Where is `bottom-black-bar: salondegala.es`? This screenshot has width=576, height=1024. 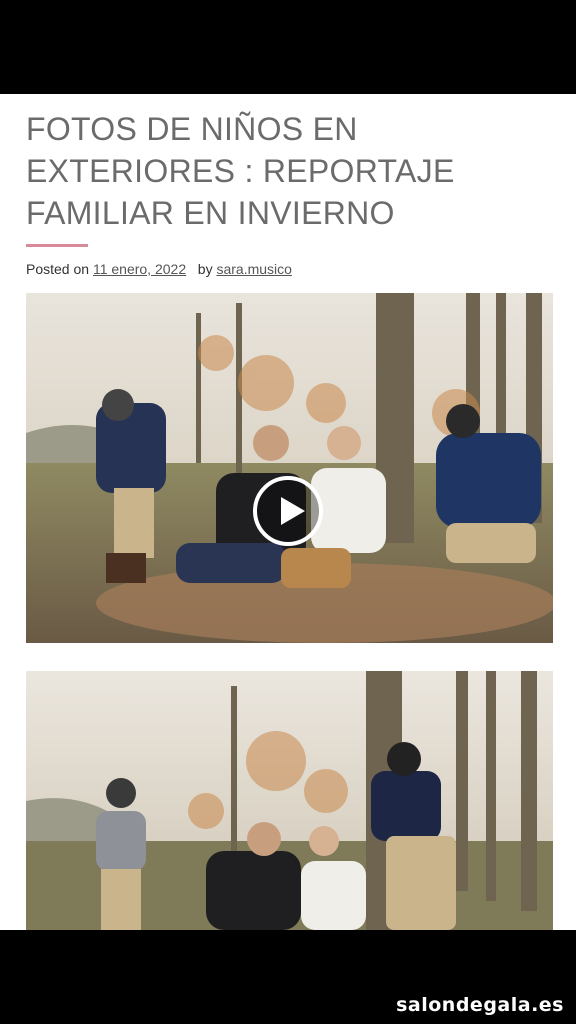 bottom-black-bar: salondegala.es is located at coordinates (288, 977).